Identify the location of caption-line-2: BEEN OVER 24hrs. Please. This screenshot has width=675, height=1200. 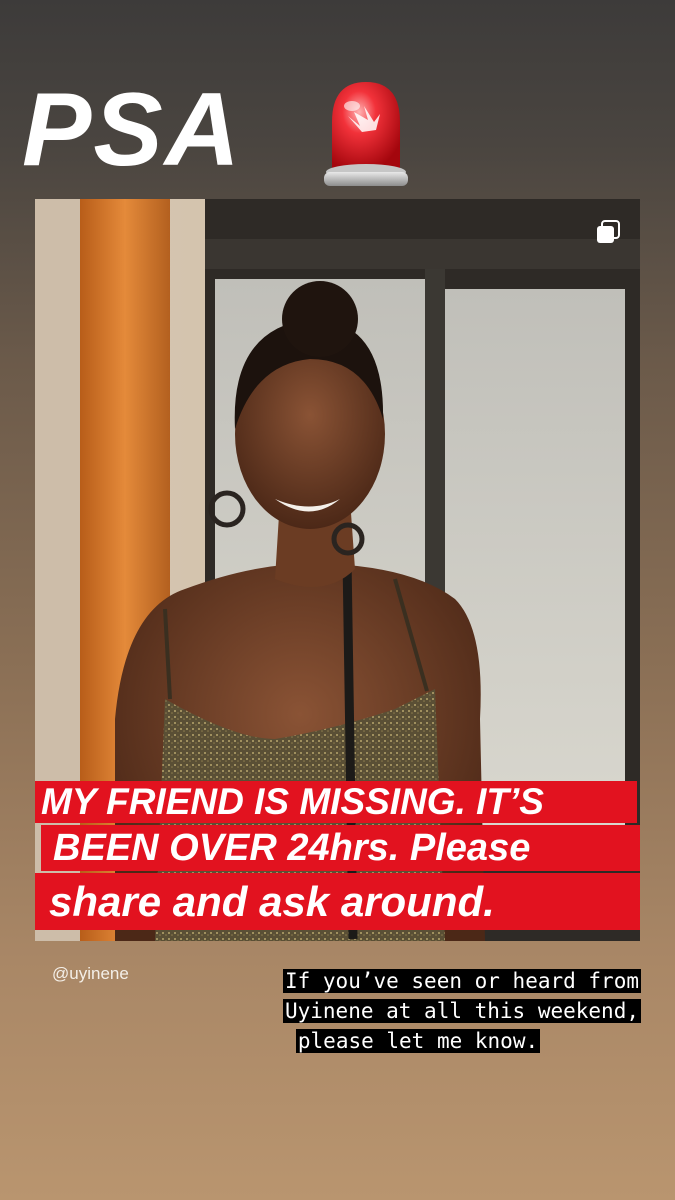
(340, 848).